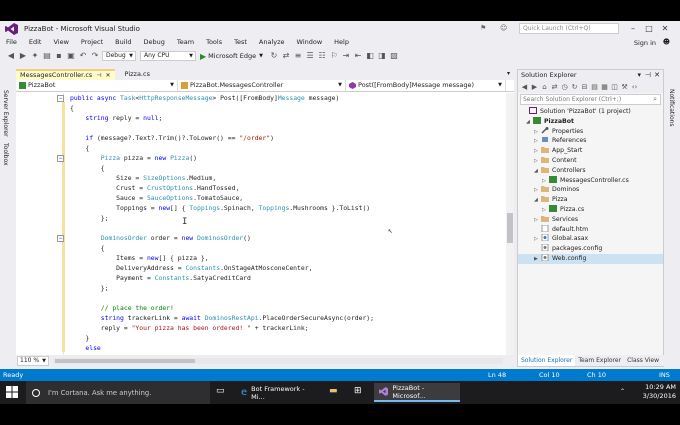  Describe the element at coordinates (370, 56) in the screenshot. I see `prev-bookmark-icon: ◧` at that location.